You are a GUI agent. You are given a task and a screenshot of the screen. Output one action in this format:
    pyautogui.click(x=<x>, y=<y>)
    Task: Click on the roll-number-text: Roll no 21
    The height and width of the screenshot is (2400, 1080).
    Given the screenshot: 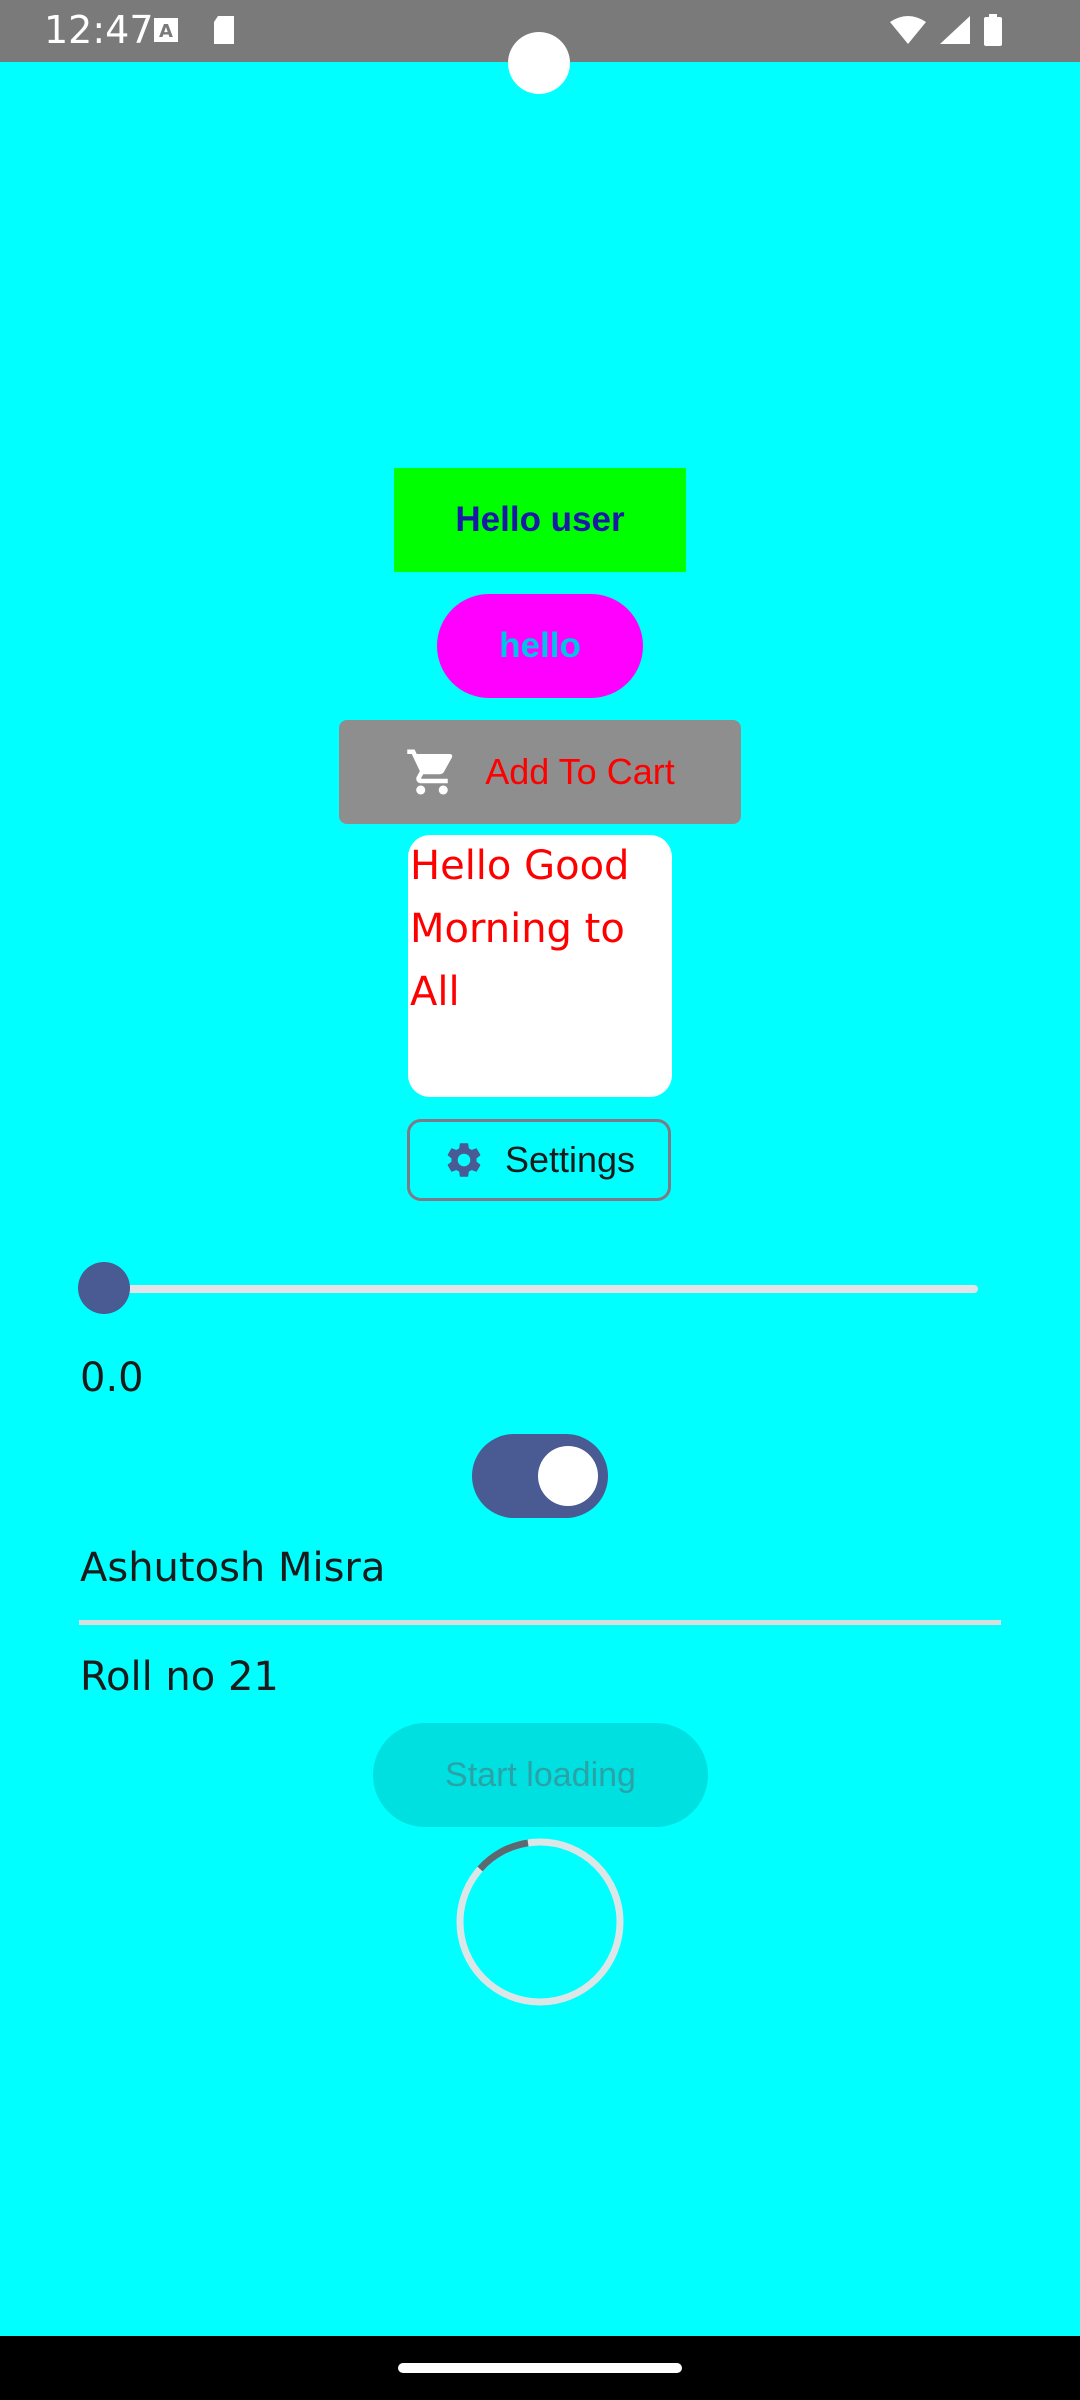 What is the action you would take?
    pyautogui.click(x=179, y=1677)
    